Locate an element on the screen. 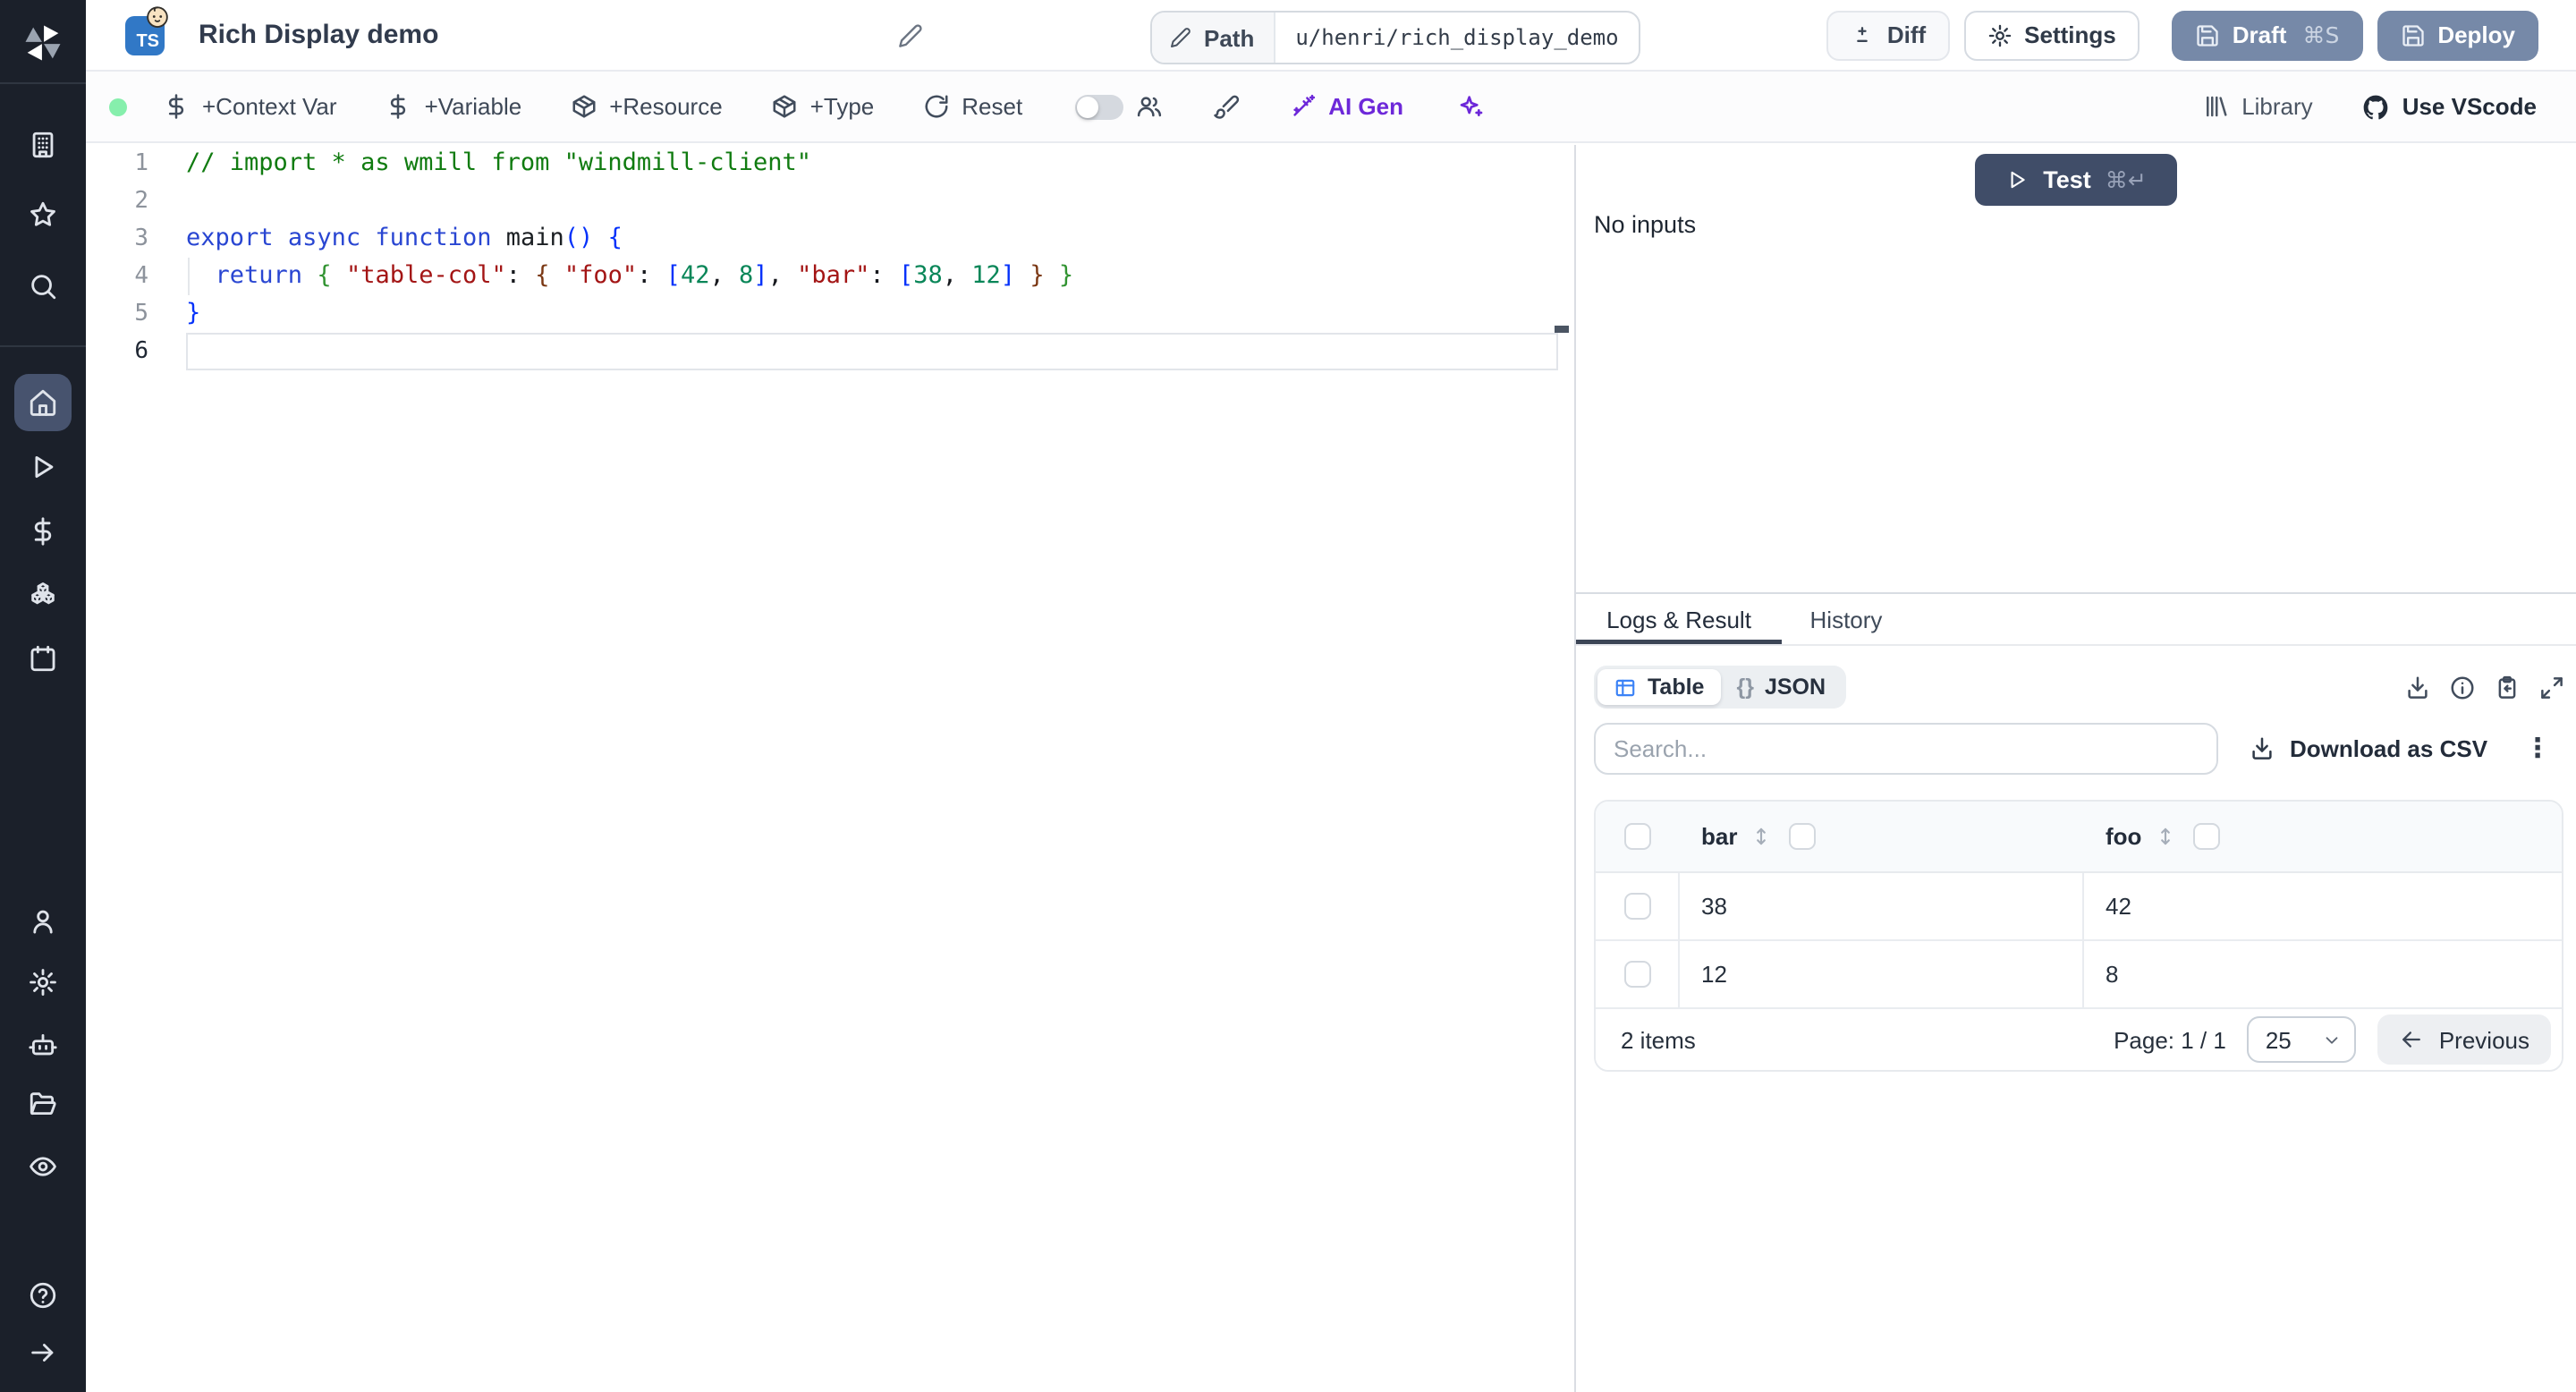 Image resolution: width=2576 pixels, height=1392 pixels. line-number: 1 is located at coordinates (141, 163).